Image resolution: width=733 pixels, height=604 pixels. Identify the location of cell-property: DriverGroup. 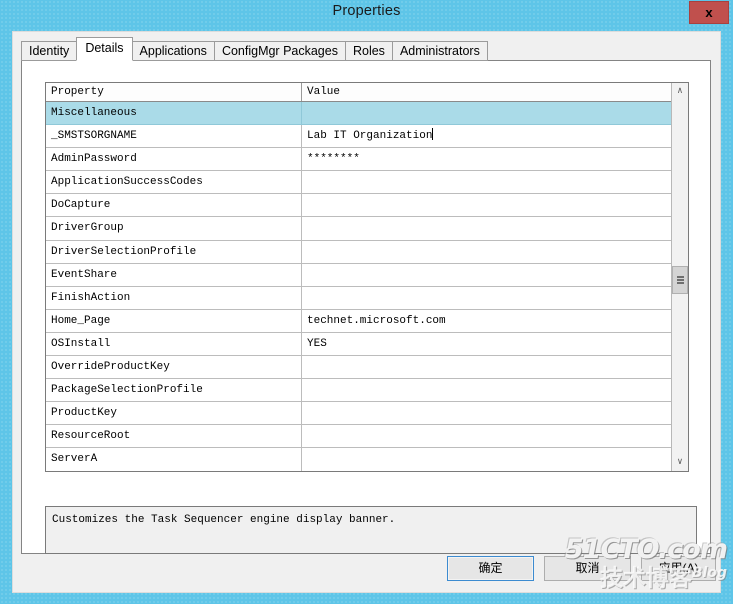
(174, 228).